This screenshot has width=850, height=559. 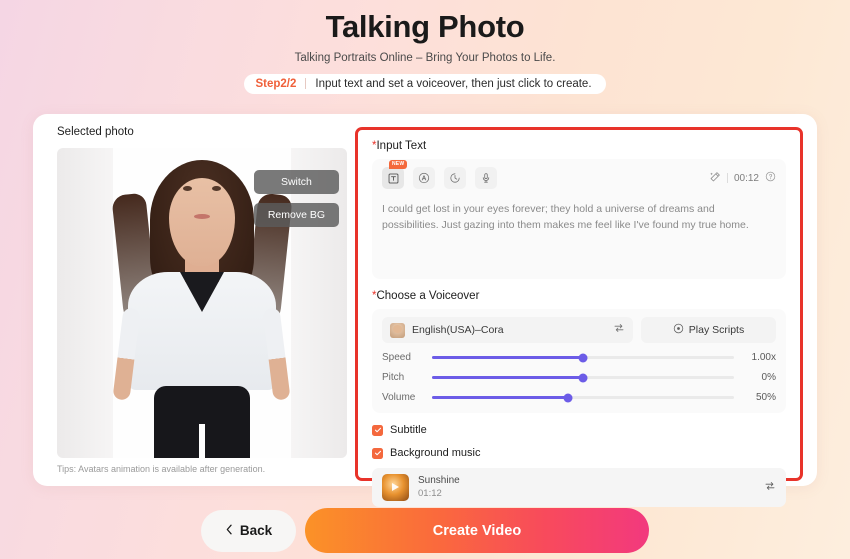 What do you see at coordinates (296, 182) in the screenshot?
I see `switch-button: Switch` at bounding box center [296, 182].